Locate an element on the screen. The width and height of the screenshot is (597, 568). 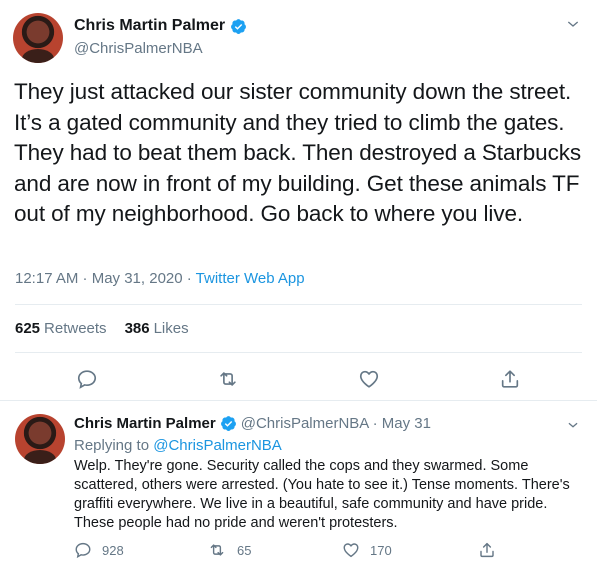
retweets-count: 625 is located at coordinates (28, 328).